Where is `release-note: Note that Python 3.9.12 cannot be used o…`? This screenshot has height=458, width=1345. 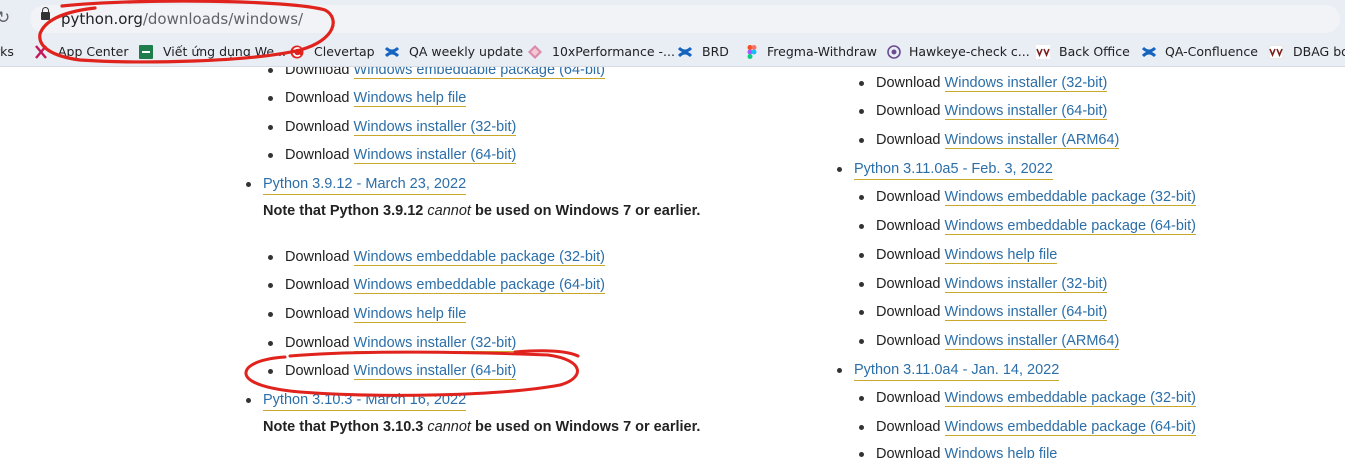 release-note: Note that Python 3.9.12 cannot be used o… is located at coordinates (482, 211).